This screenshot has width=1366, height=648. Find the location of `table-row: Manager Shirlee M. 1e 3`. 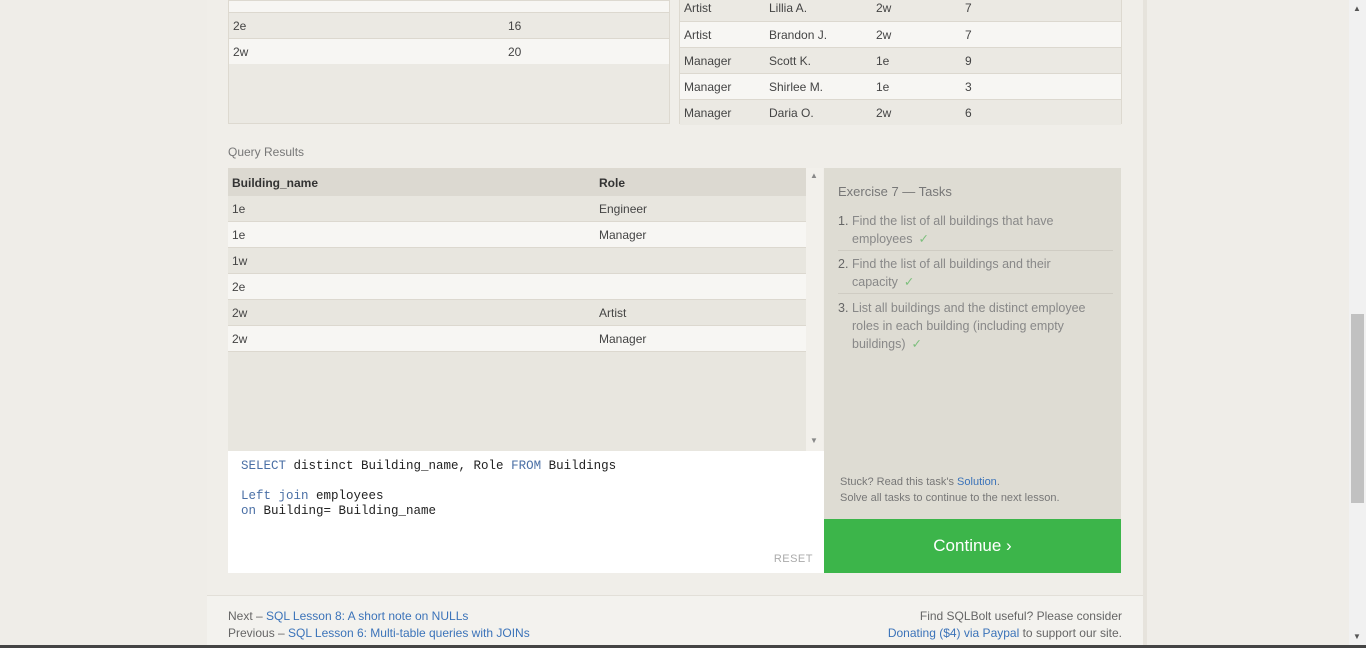

table-row: Manager Shirlee M. 1e 3 is located at coordinates (900, 86).